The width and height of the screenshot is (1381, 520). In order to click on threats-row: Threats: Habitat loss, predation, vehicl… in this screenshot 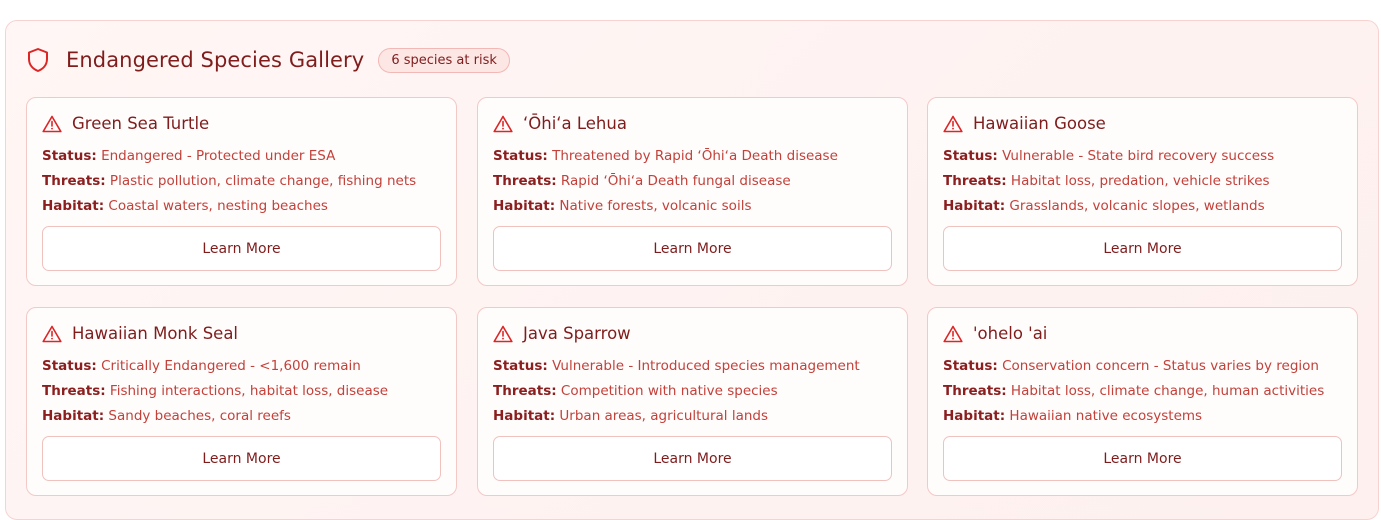, I will do `click(1106, 181)`.